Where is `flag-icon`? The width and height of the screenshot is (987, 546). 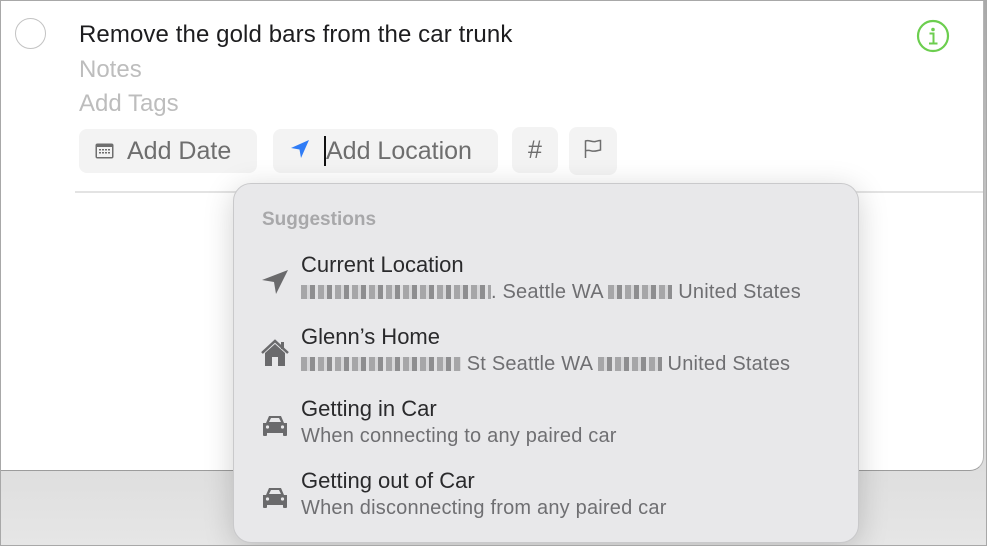
flag-icon is located at coordinates (593, 151).